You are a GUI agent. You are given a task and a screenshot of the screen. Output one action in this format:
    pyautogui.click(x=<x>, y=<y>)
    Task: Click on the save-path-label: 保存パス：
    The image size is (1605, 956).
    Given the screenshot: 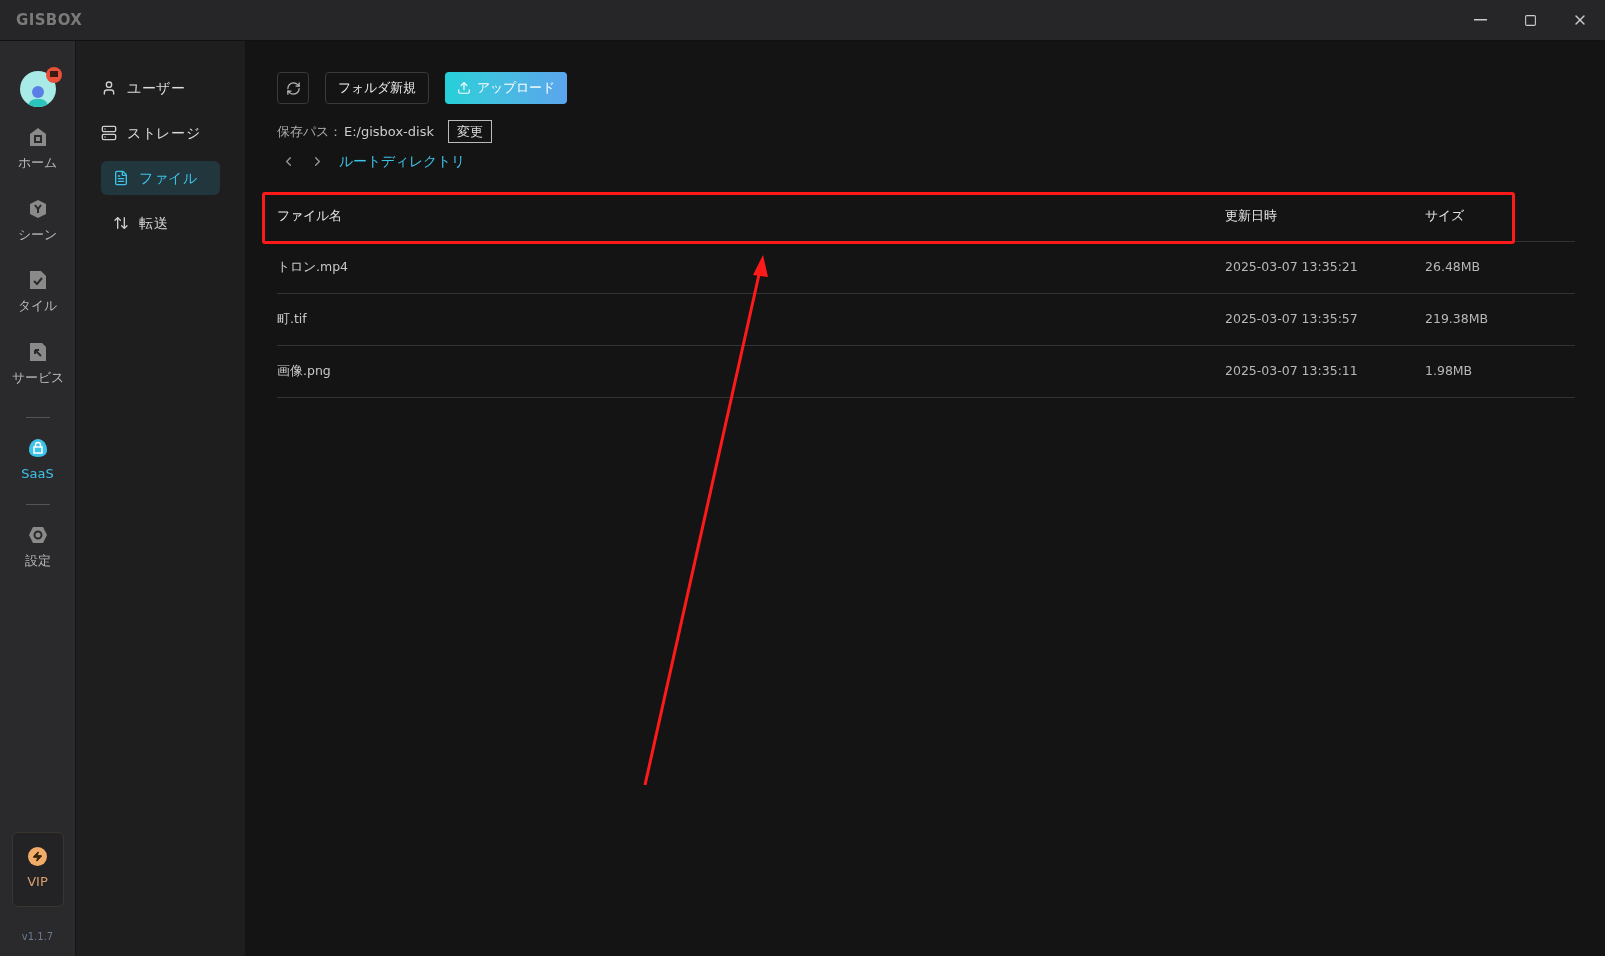 What is the action you would take?
    pyautogui.click(x=309, y=131)
    